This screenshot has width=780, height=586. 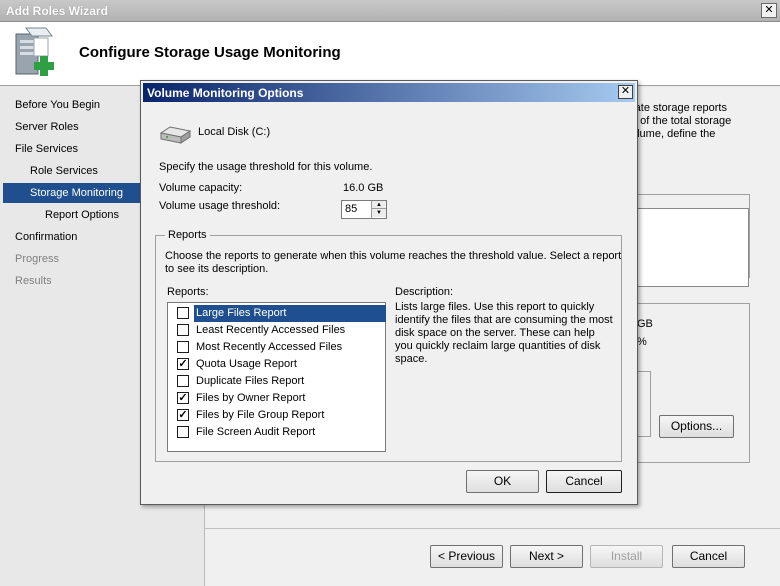 What do you see at coordinates (642, 342) in the screenshot?
I see `volume-percent-fragment: %` at bounding box center [642, 342].